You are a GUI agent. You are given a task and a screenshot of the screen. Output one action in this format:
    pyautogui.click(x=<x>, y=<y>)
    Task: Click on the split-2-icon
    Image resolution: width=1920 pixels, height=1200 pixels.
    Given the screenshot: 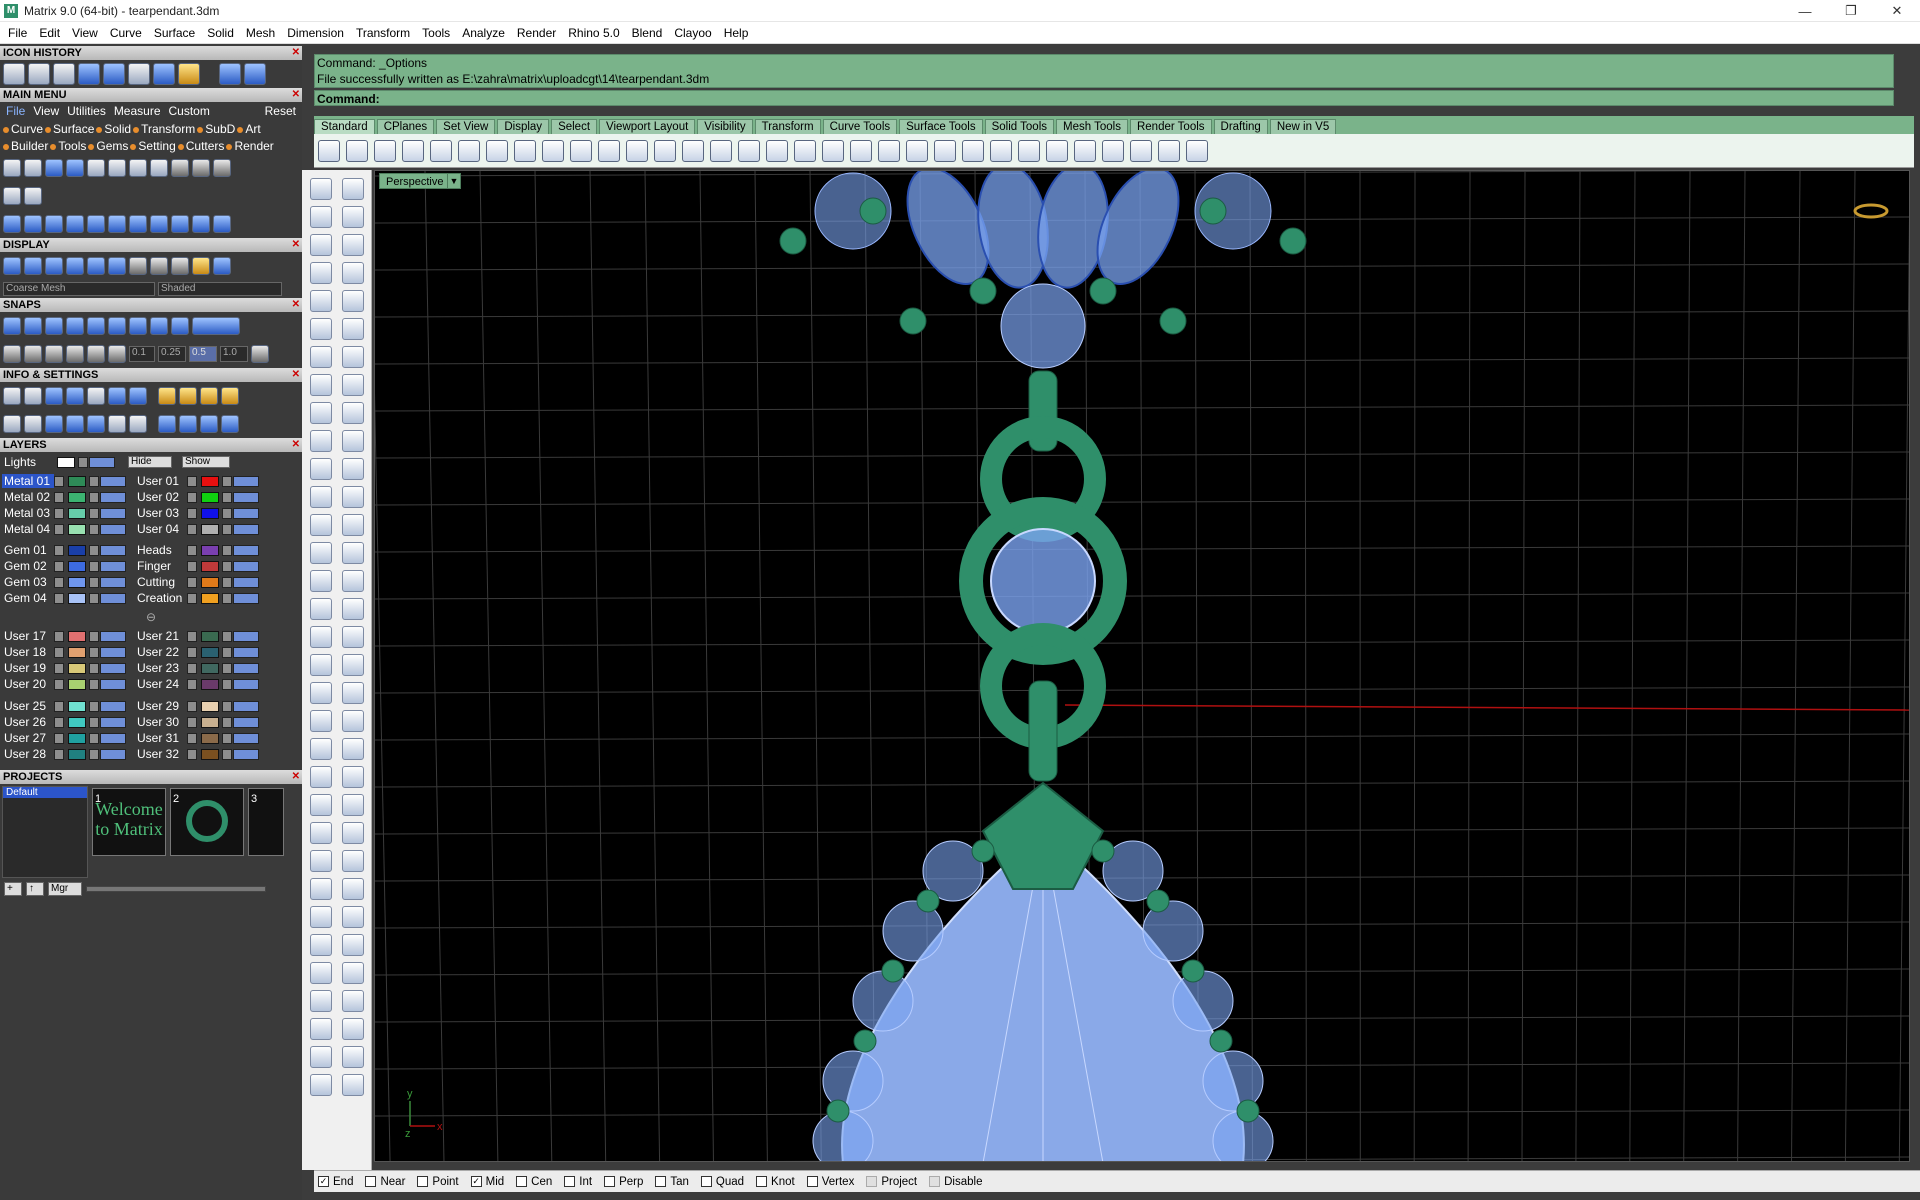 What is the action you would take?
    pyautogui.click(x=353, y=777)
    